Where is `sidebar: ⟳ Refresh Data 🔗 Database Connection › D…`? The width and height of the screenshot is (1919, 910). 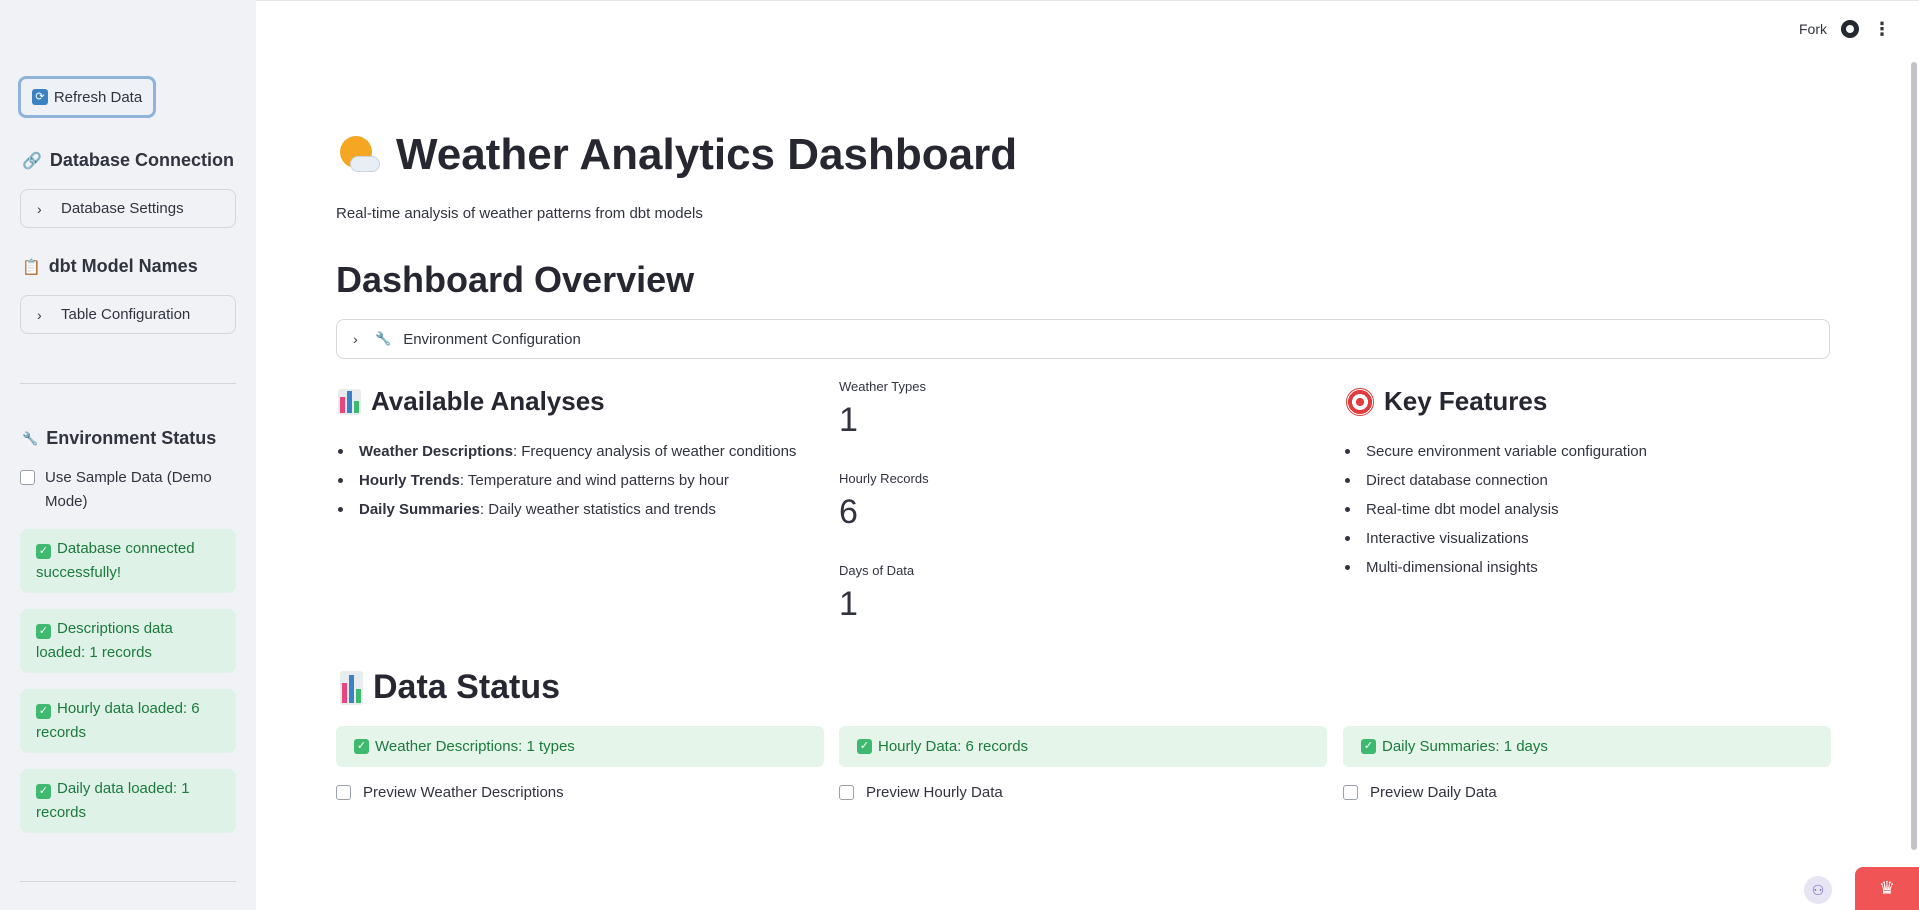
sidebar: ⟳ Refresh Data 🔗 Database Connection › D… is located at coordinates (128, 455).